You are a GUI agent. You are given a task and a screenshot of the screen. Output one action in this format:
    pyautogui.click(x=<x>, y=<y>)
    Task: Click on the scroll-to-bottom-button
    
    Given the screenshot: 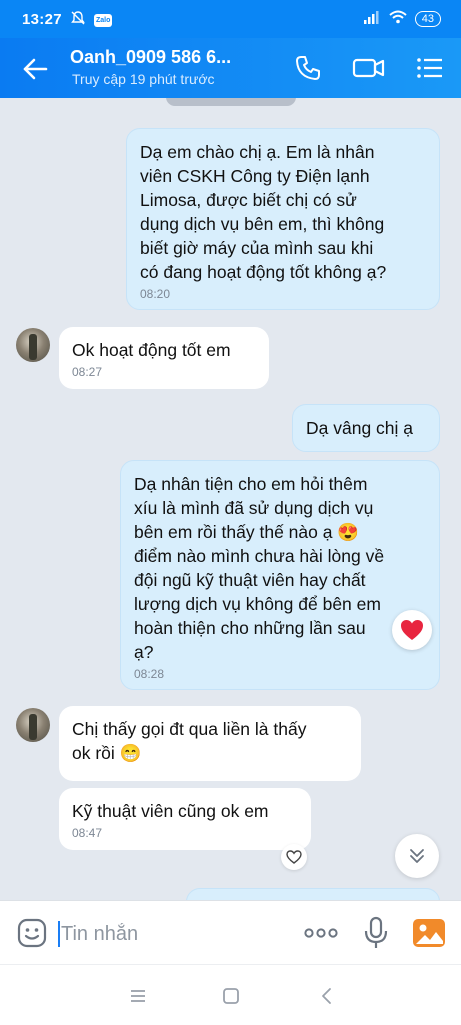 What is the action you would take?
    pyautogui.click(x=417, y=856)
    